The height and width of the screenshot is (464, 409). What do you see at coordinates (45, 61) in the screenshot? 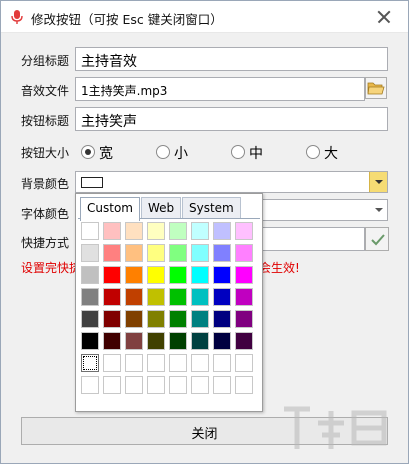
I see `group-title-label: 分组标题` at bounding box center [45, 61].